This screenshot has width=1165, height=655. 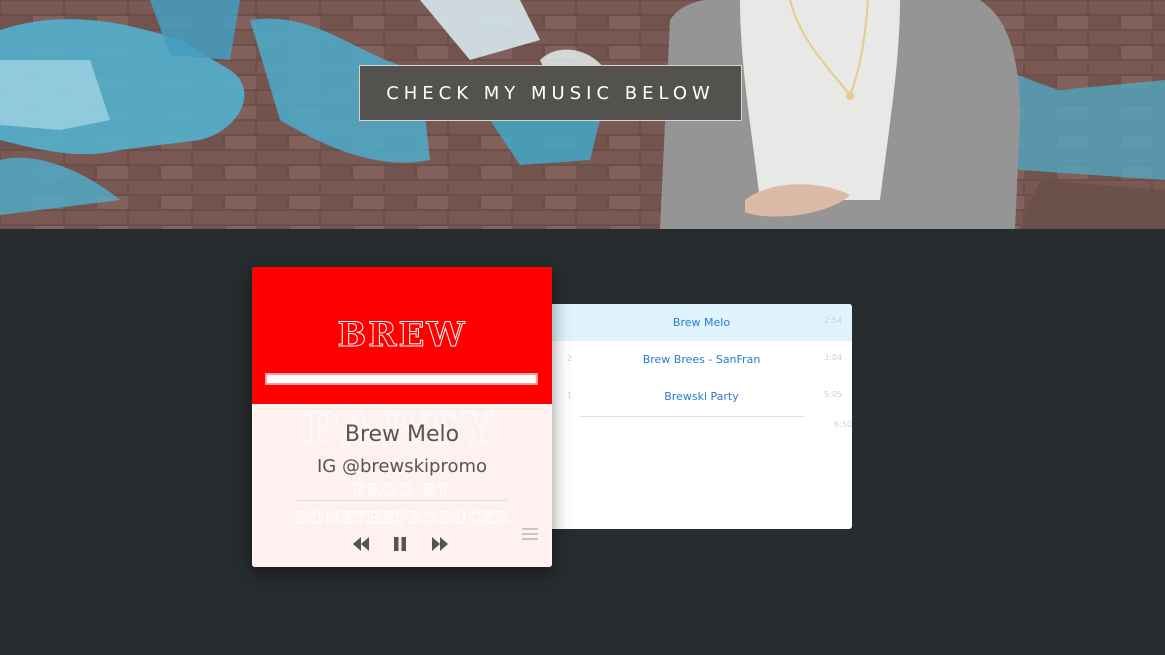 I want to click on playlist-track-row: 1 Brewski Party 5:05, so click(x=701, y=396).